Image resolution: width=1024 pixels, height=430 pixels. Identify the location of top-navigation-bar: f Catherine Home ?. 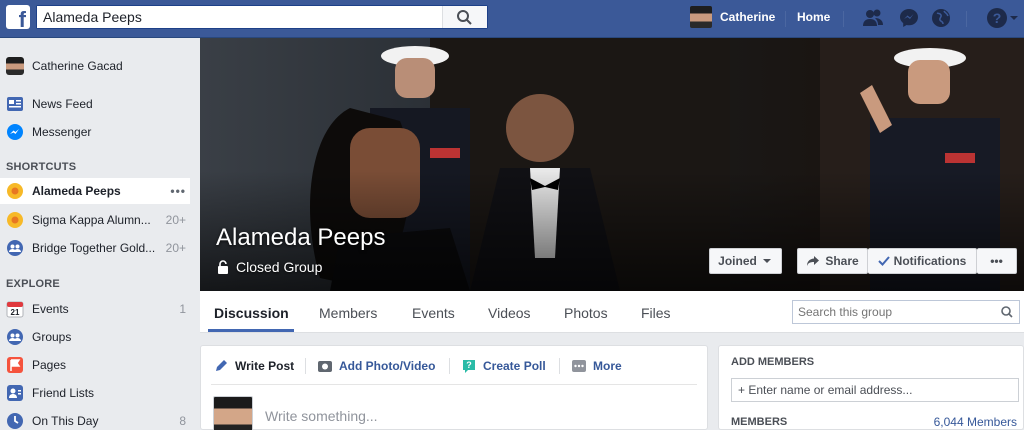
(512, 19).